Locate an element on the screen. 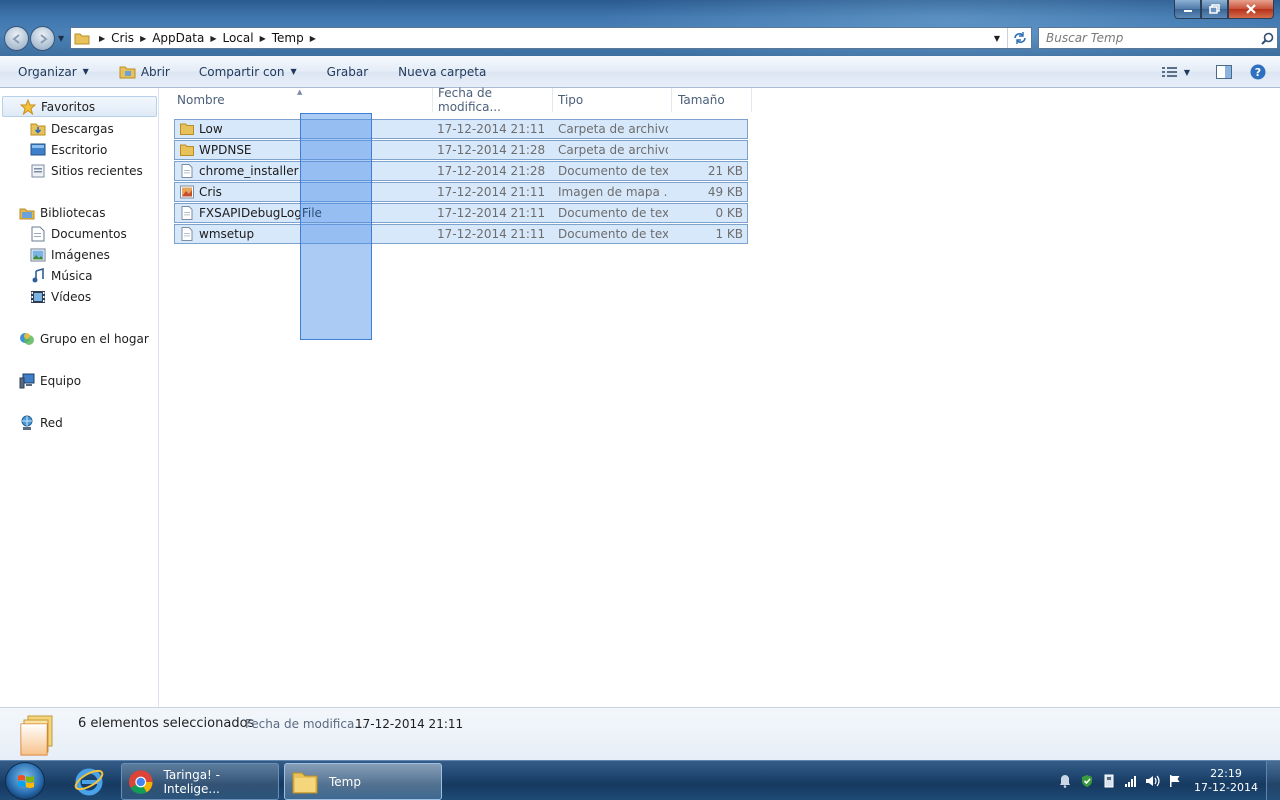  breadcrumb-cris: Cris is located at coordinates (122, 38).